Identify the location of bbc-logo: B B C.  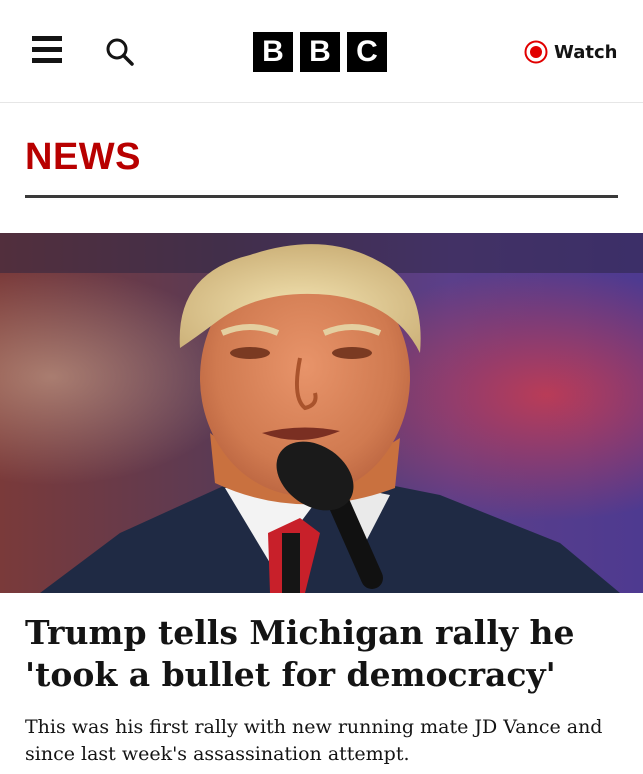
(320, 52).